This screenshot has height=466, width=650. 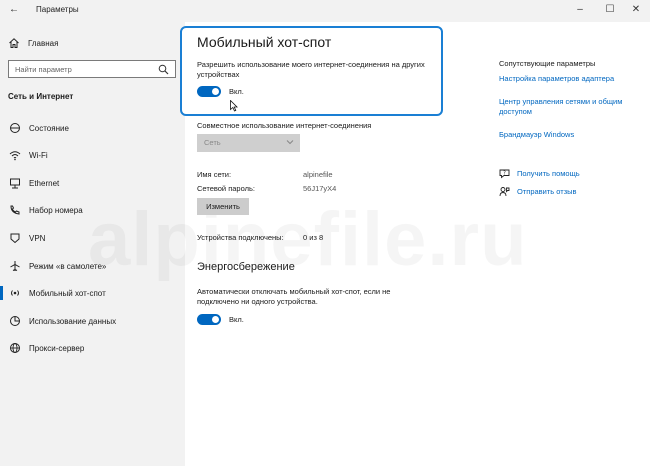 I want to click on sidebar-item-label: Ethernet, so click(x=44, y=183).